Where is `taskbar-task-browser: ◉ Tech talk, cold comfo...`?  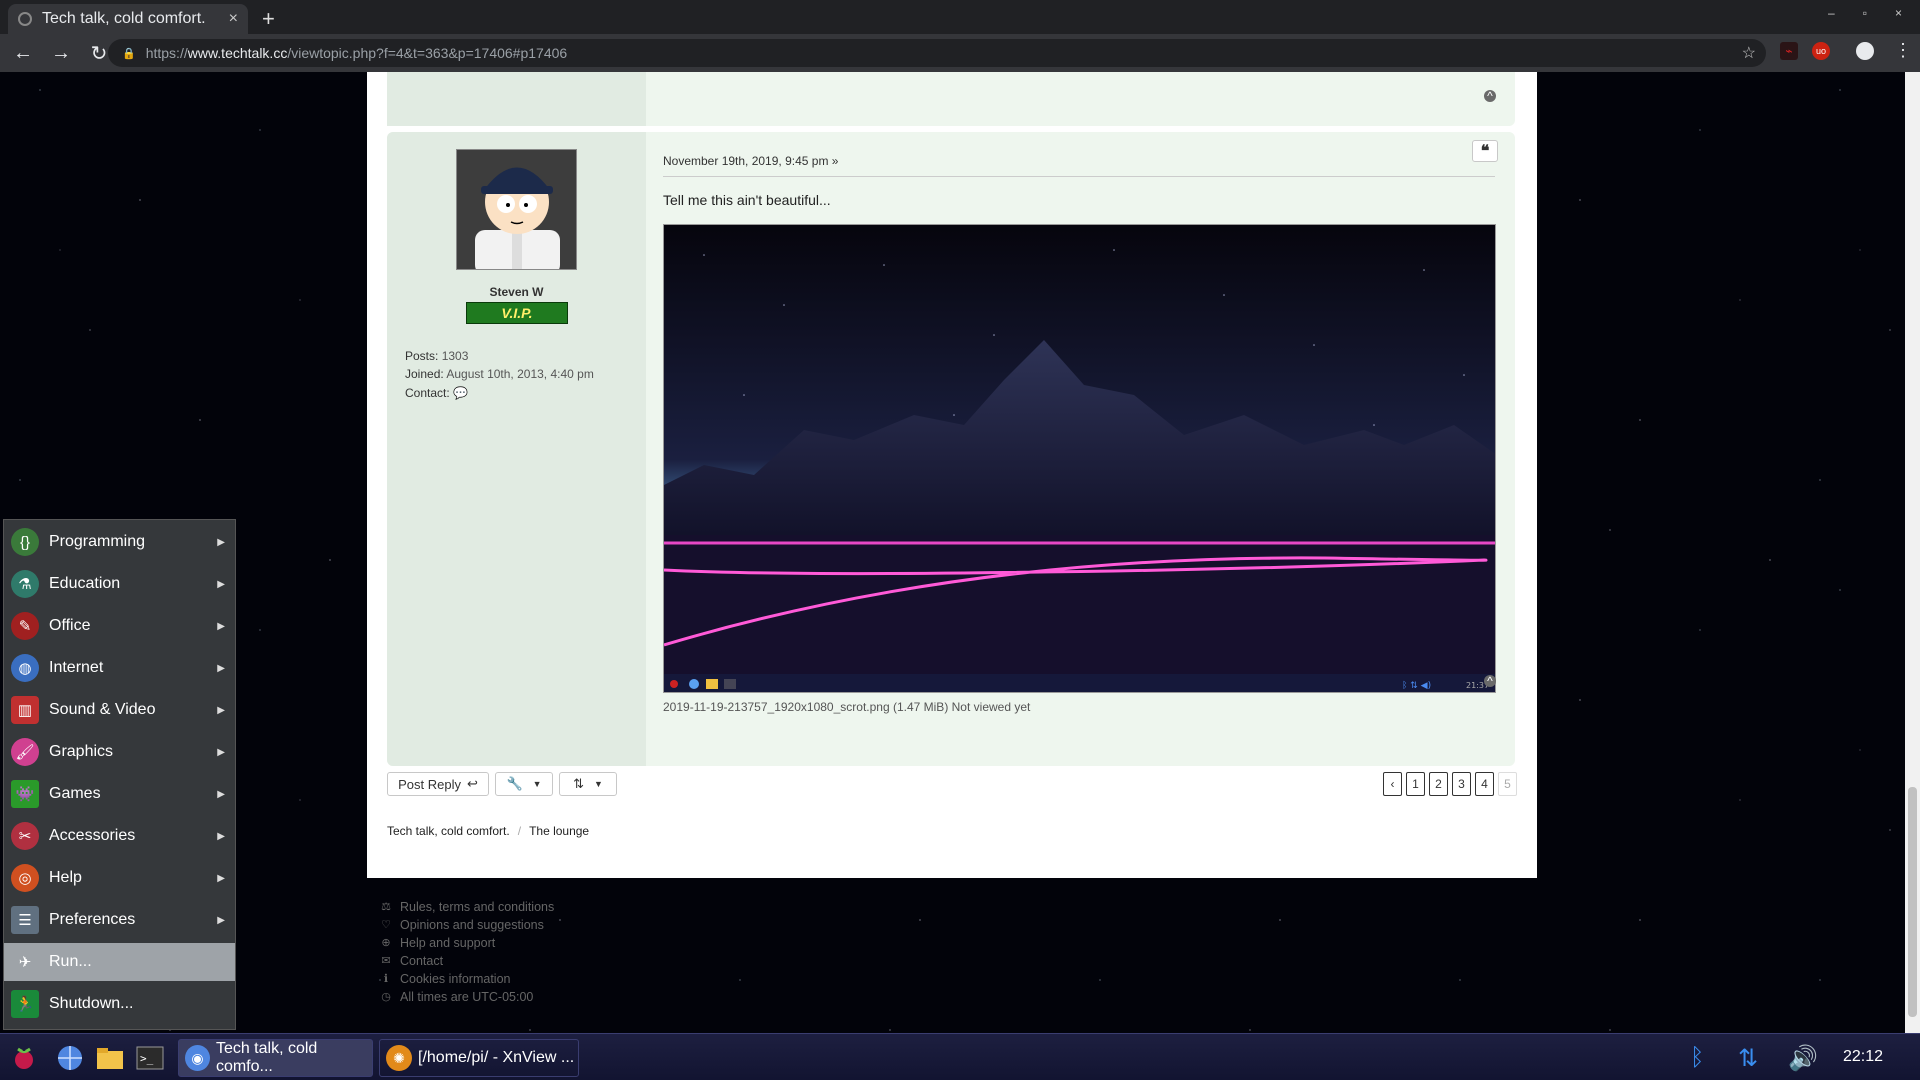
taskbar-task-browser: ◉ Tech talk, cold comfo... is located at coordinates (275, 1058).